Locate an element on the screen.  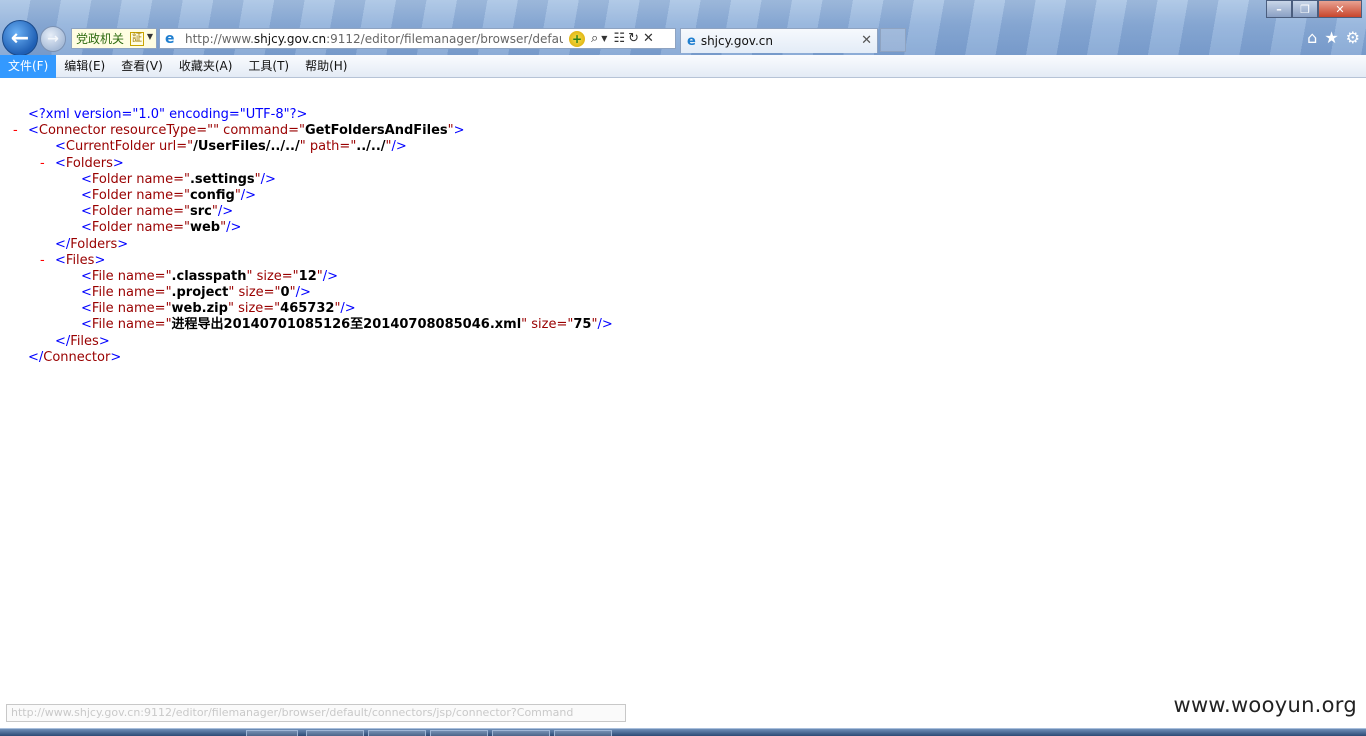
connector-tag-name: Connector is located at coordinates (72, 130).